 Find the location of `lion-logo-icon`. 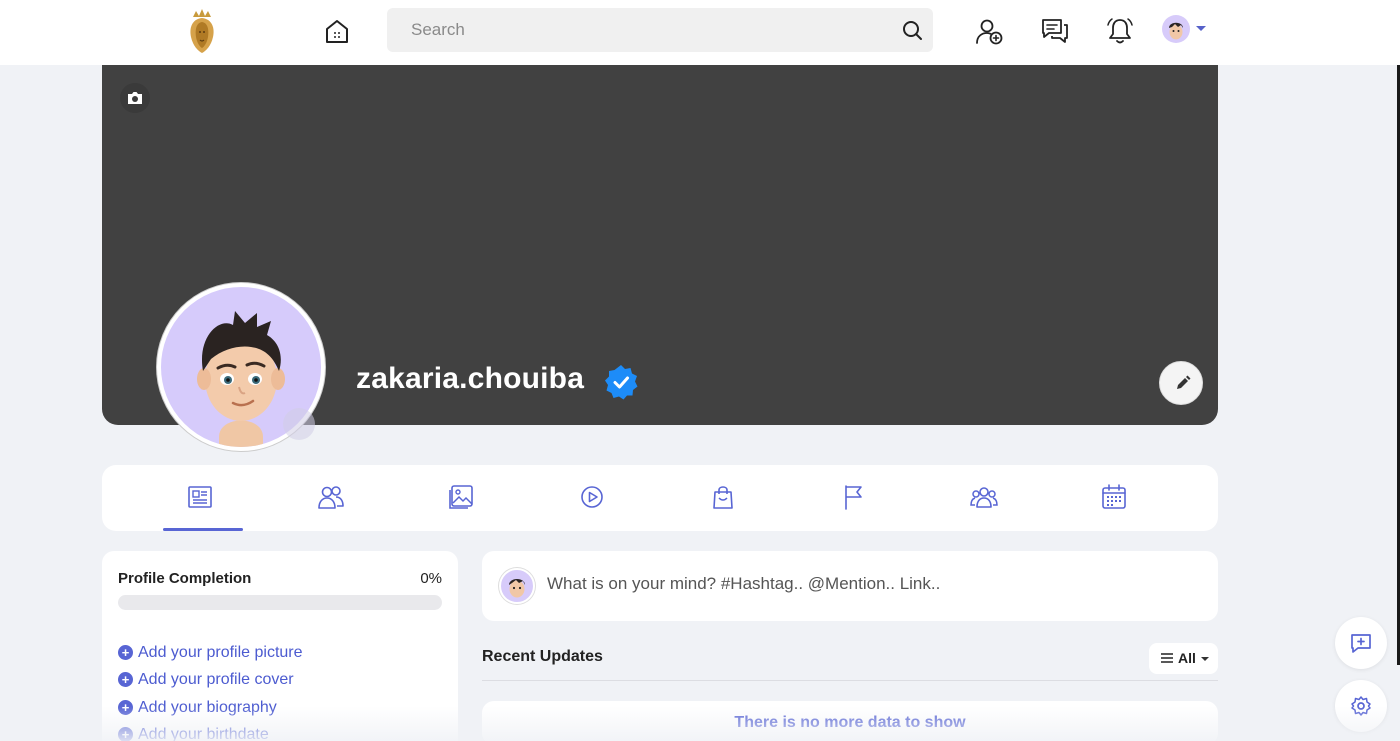

lion-logo-icon is located at coordinates (202, 31).